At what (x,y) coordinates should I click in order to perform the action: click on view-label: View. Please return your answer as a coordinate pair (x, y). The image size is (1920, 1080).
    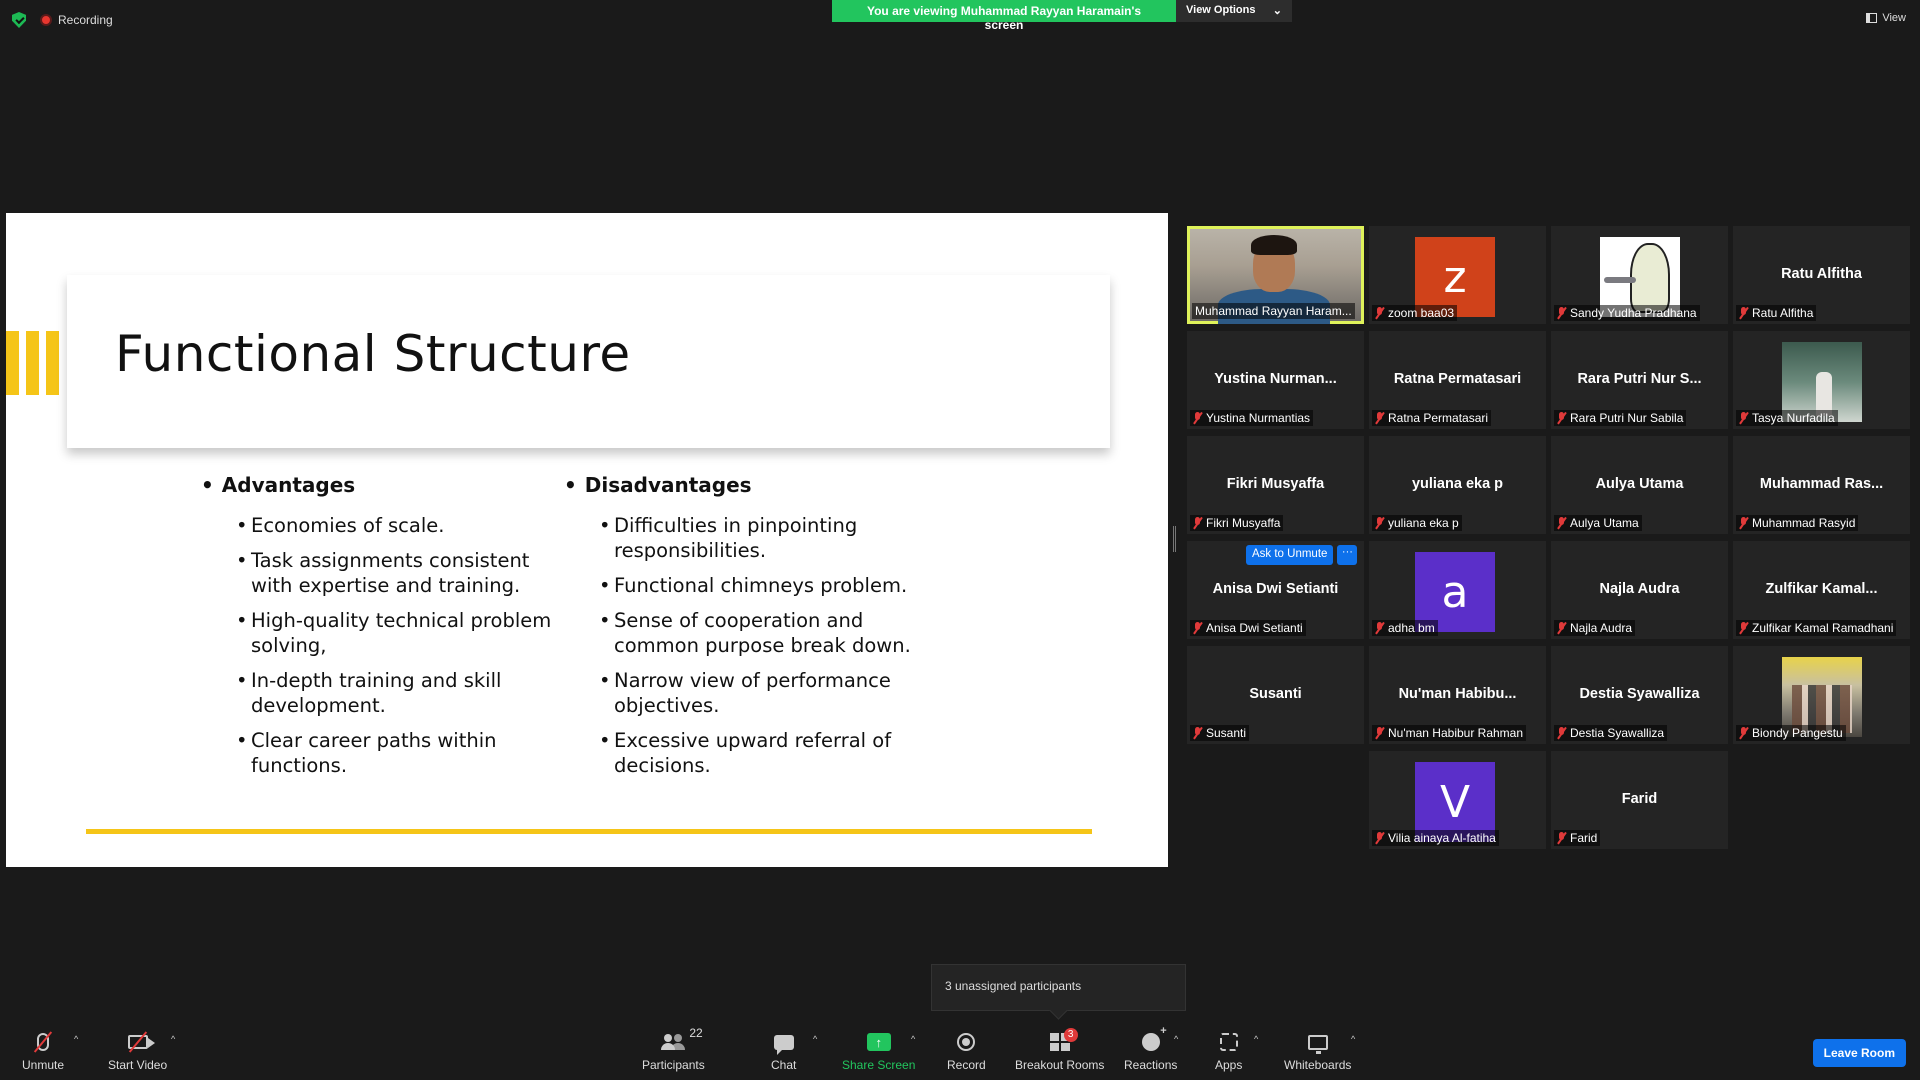
    Looking at the image, I should click on (1894, 18).